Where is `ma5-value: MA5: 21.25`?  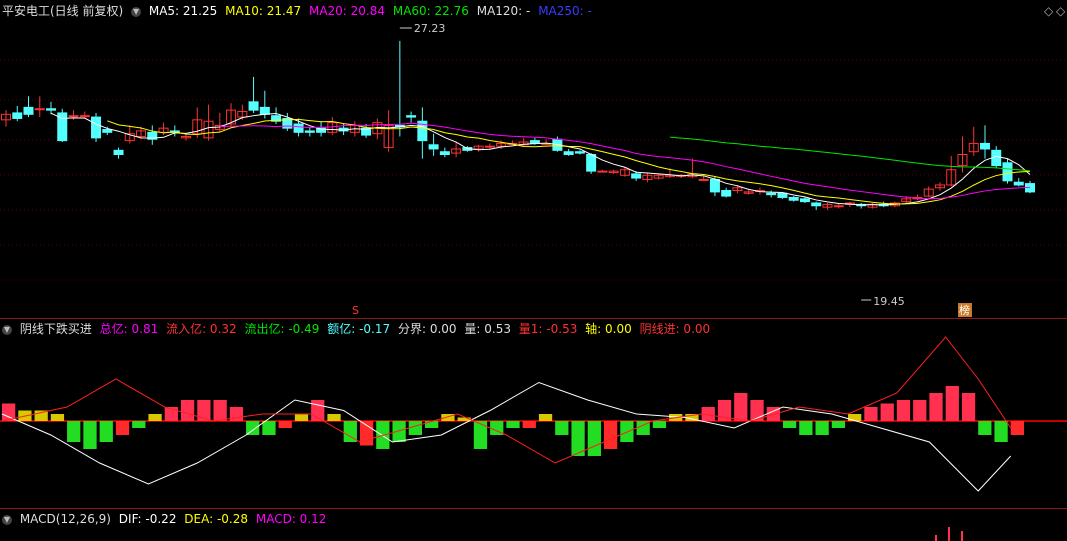
ma5-value: MA5: 21.25 is located at coordinates (183, 11).